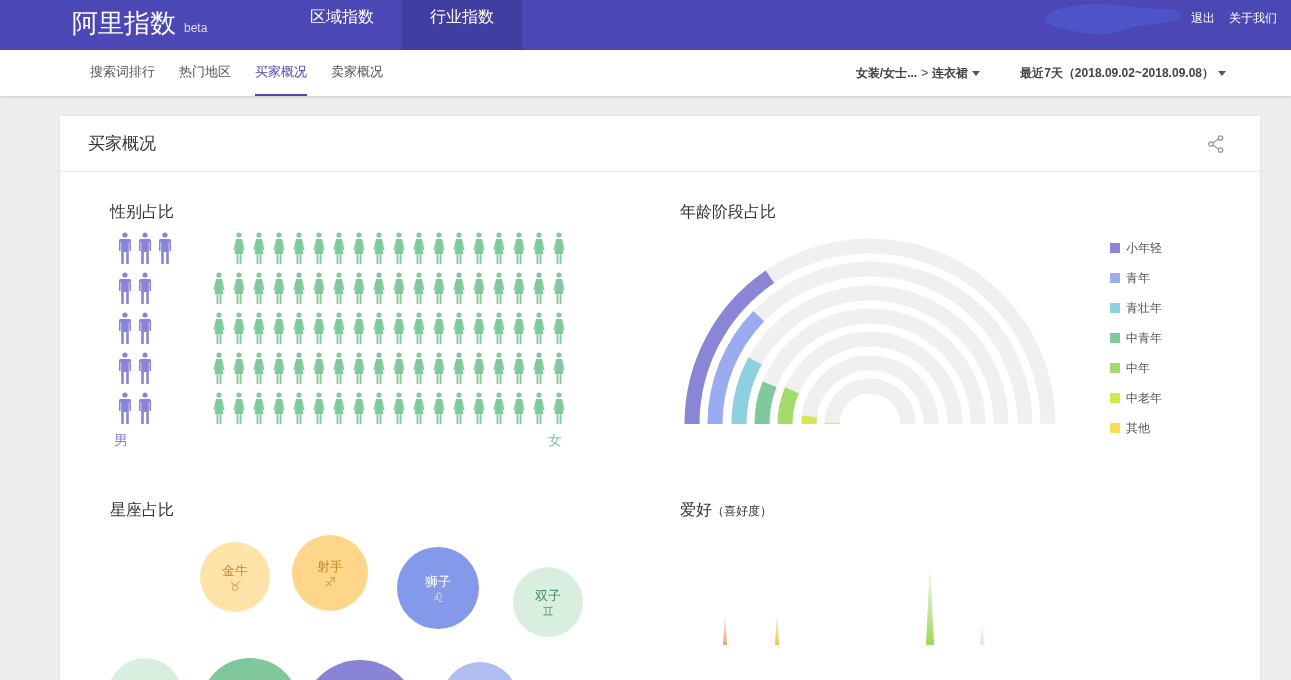 Image resolution: width=1291 pixels, height=680 pixels. Describe the element at coordinates (330, 582) in the screenshot. I see `zodiac-symbol: ♐` at that location.